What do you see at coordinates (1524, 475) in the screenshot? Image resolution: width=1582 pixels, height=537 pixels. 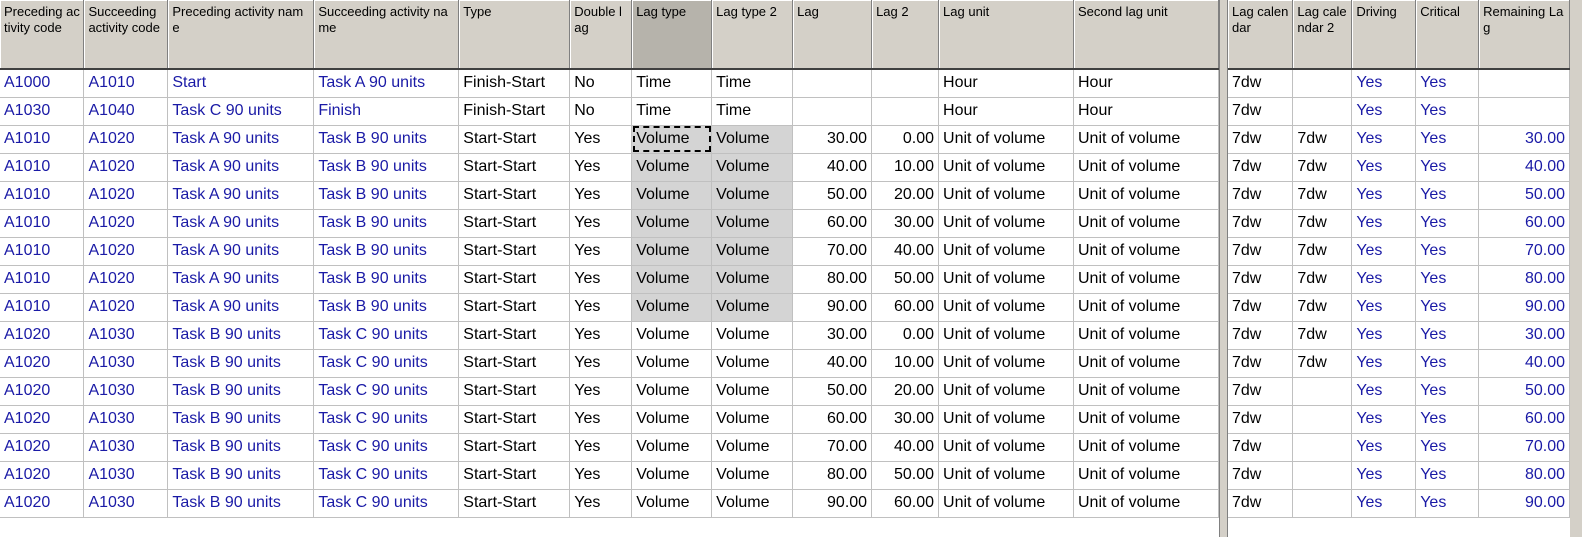 I see `cell-remaining-lag: 80.00` at bounding box center [1524, 475].